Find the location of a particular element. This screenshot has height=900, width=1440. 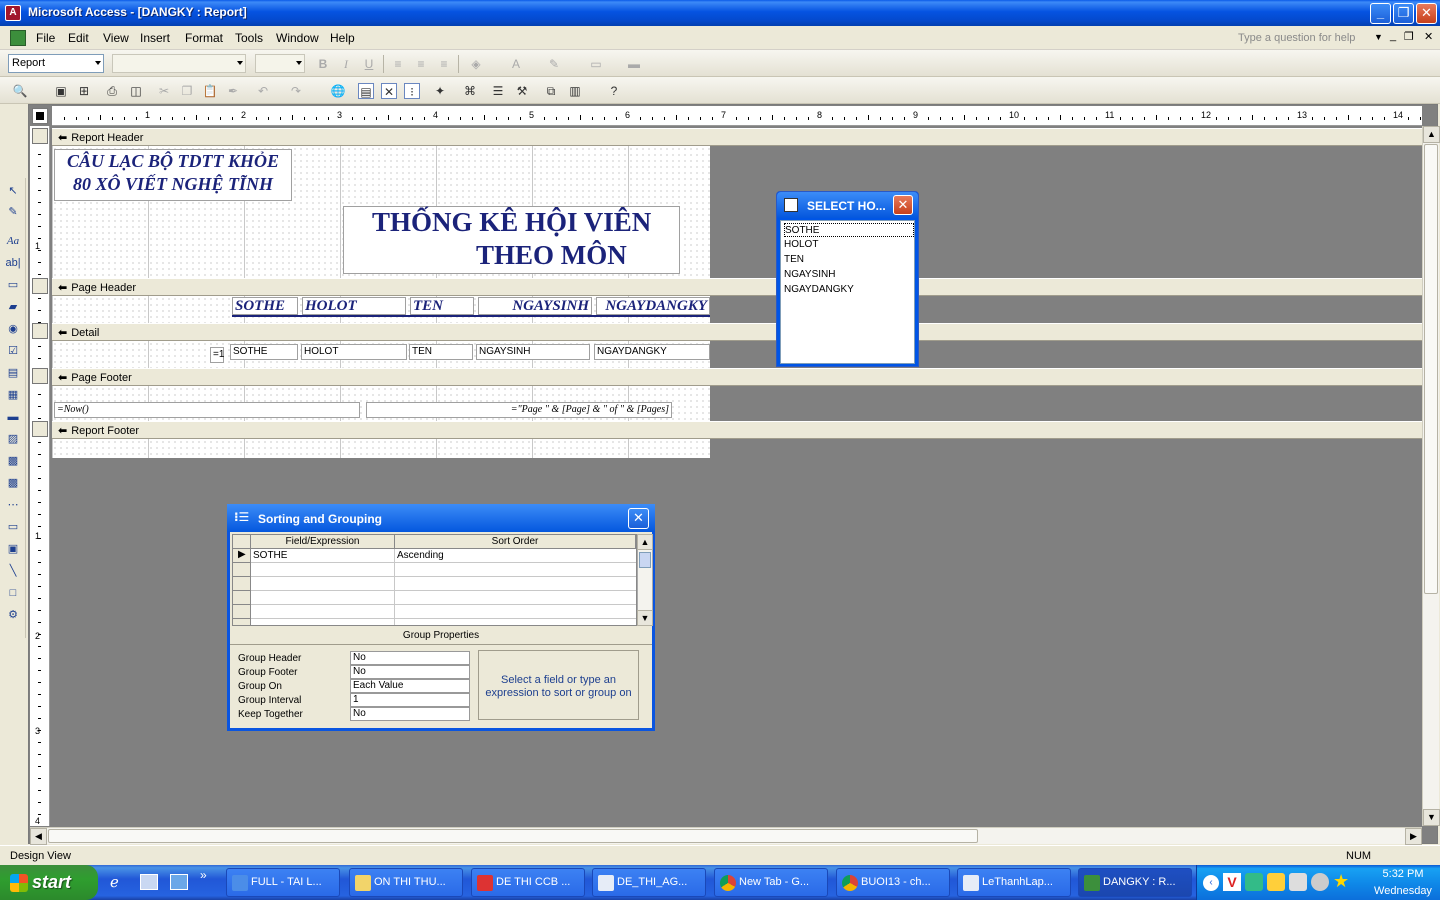

line-width-icon: ▭ is located at coordinates (596, 64).